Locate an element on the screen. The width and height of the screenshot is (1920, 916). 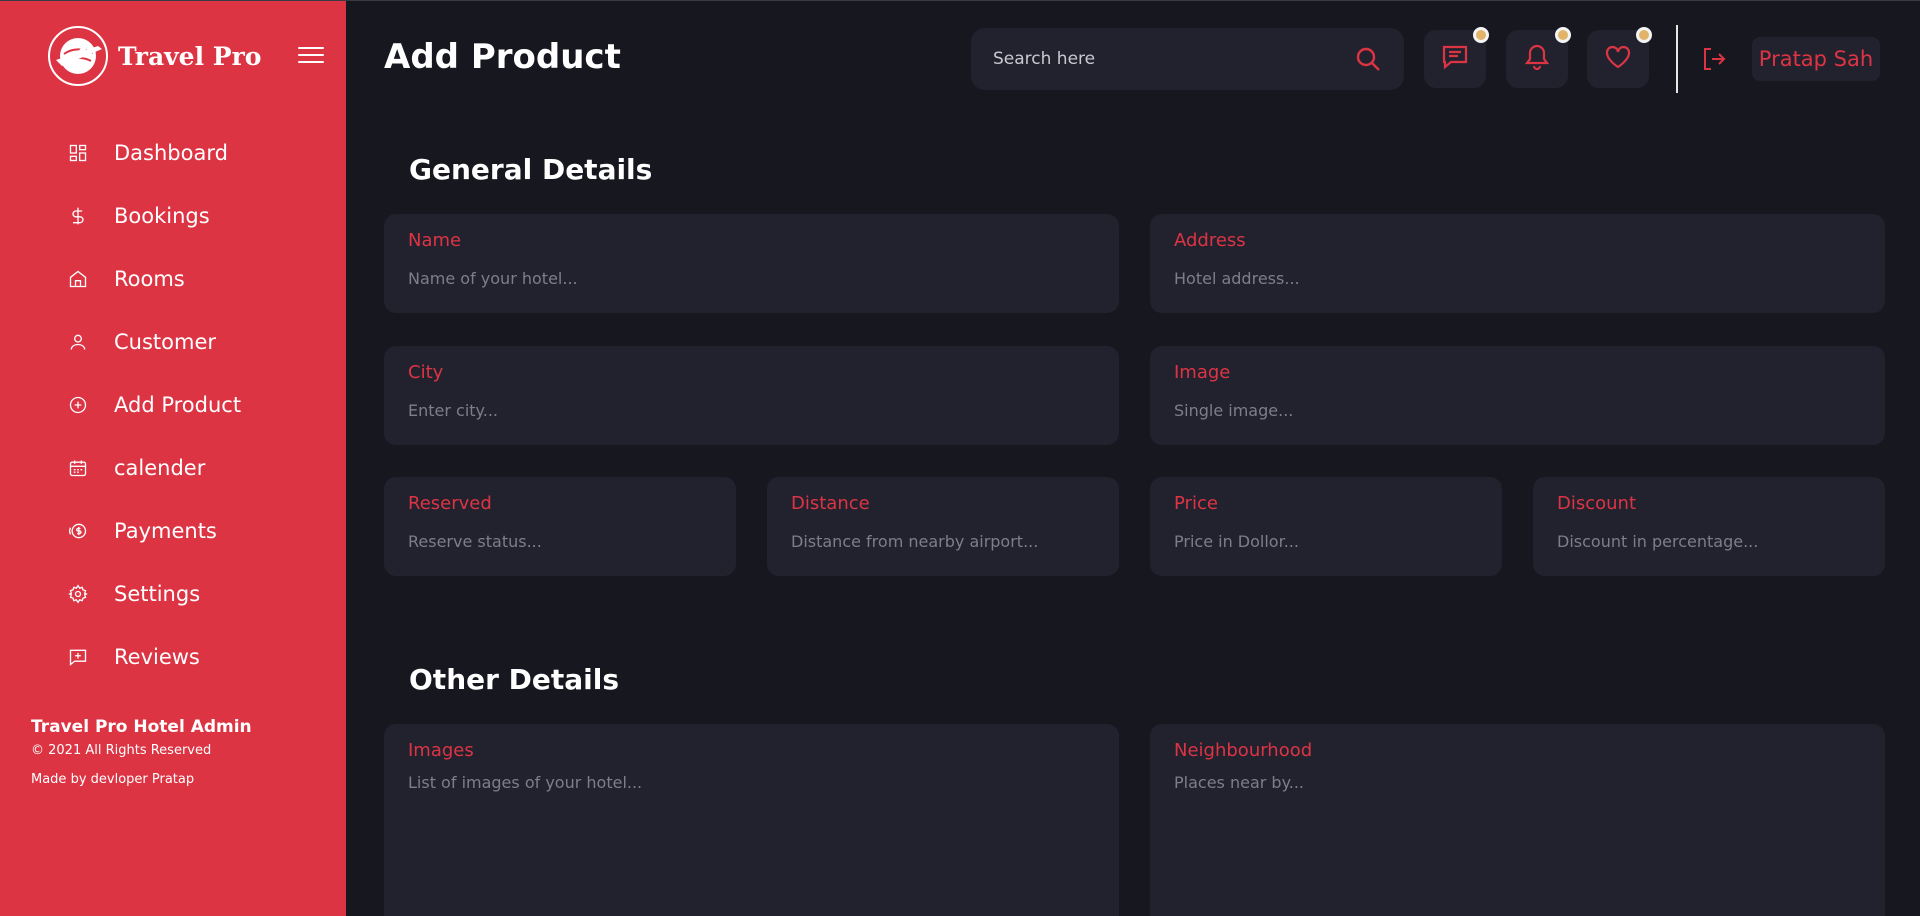
image-input is located at coordinates (1517, 410).